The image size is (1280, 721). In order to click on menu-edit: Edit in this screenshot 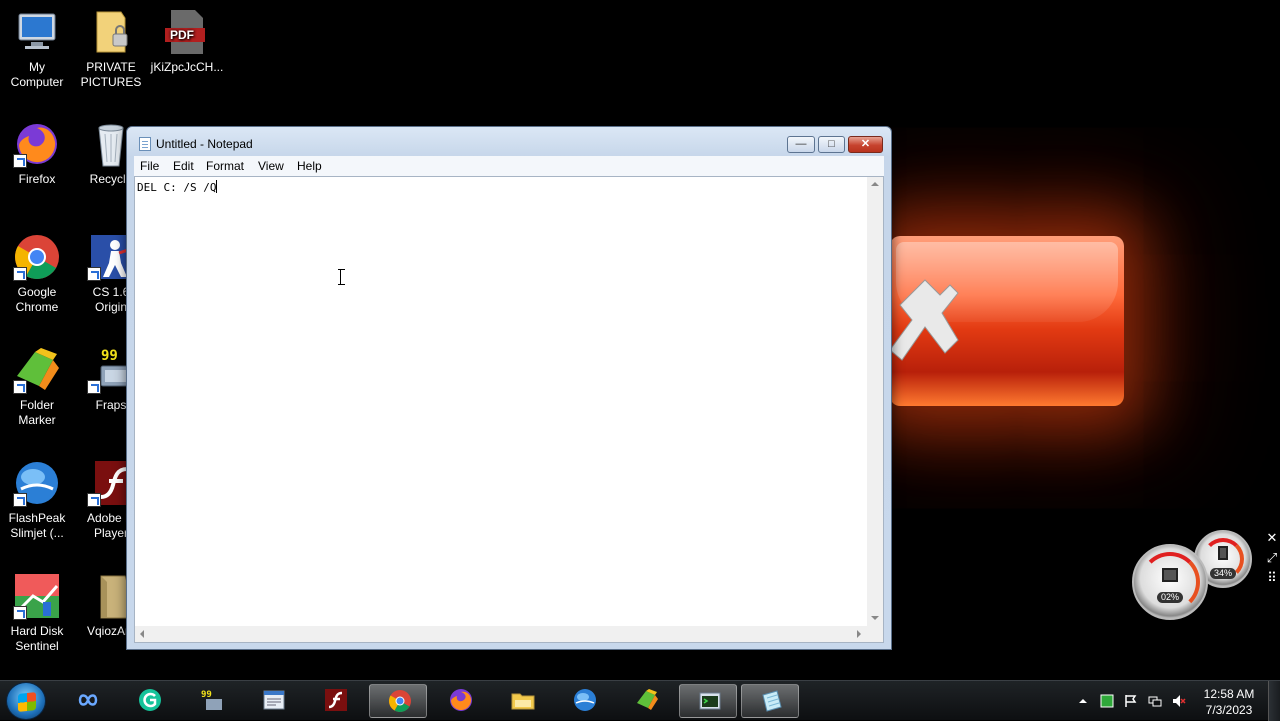, I will do `click(183, 166)`.